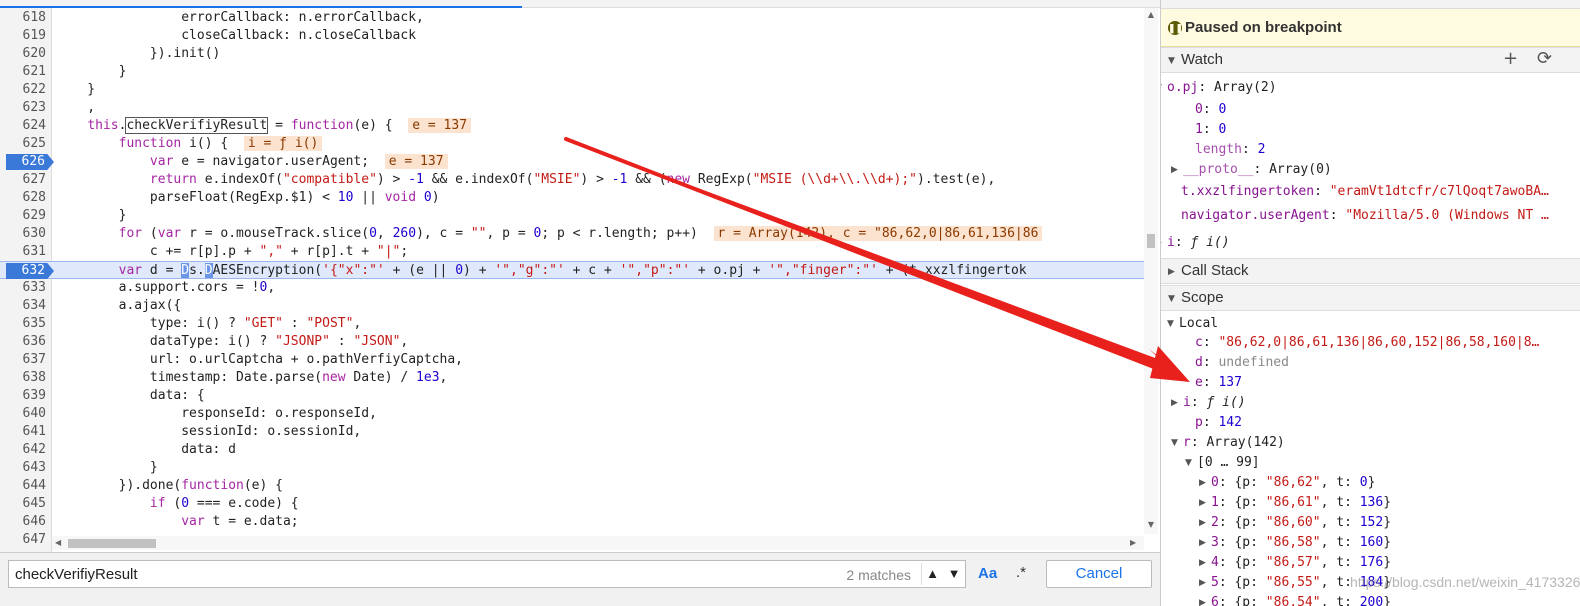 The image size is (1580, 606). What do you see at coordinates (23, 432) in the screenshot?
I see `line-number: 641` at bounding box center [23, 432].